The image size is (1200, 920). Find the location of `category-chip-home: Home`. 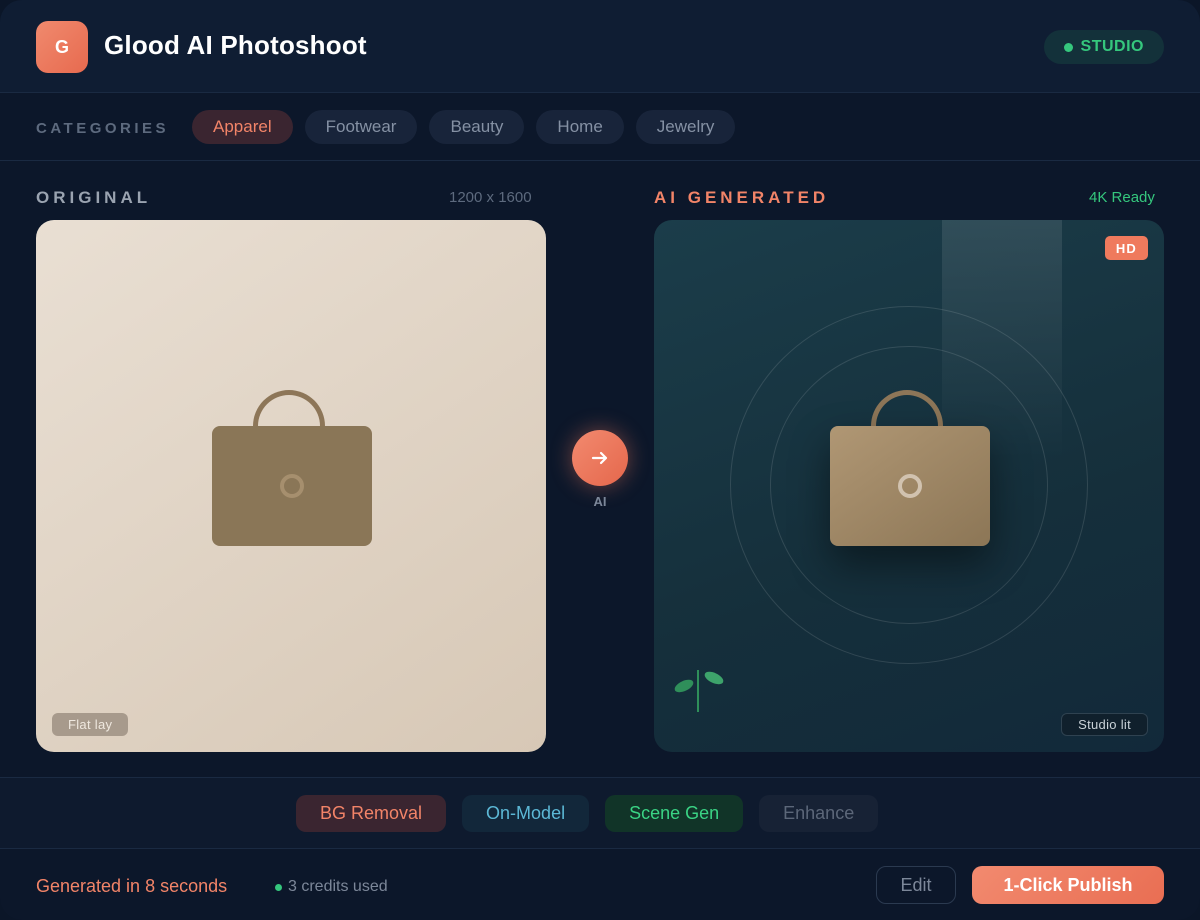

category-chip-home: Home is located at coordinates (580, 127).